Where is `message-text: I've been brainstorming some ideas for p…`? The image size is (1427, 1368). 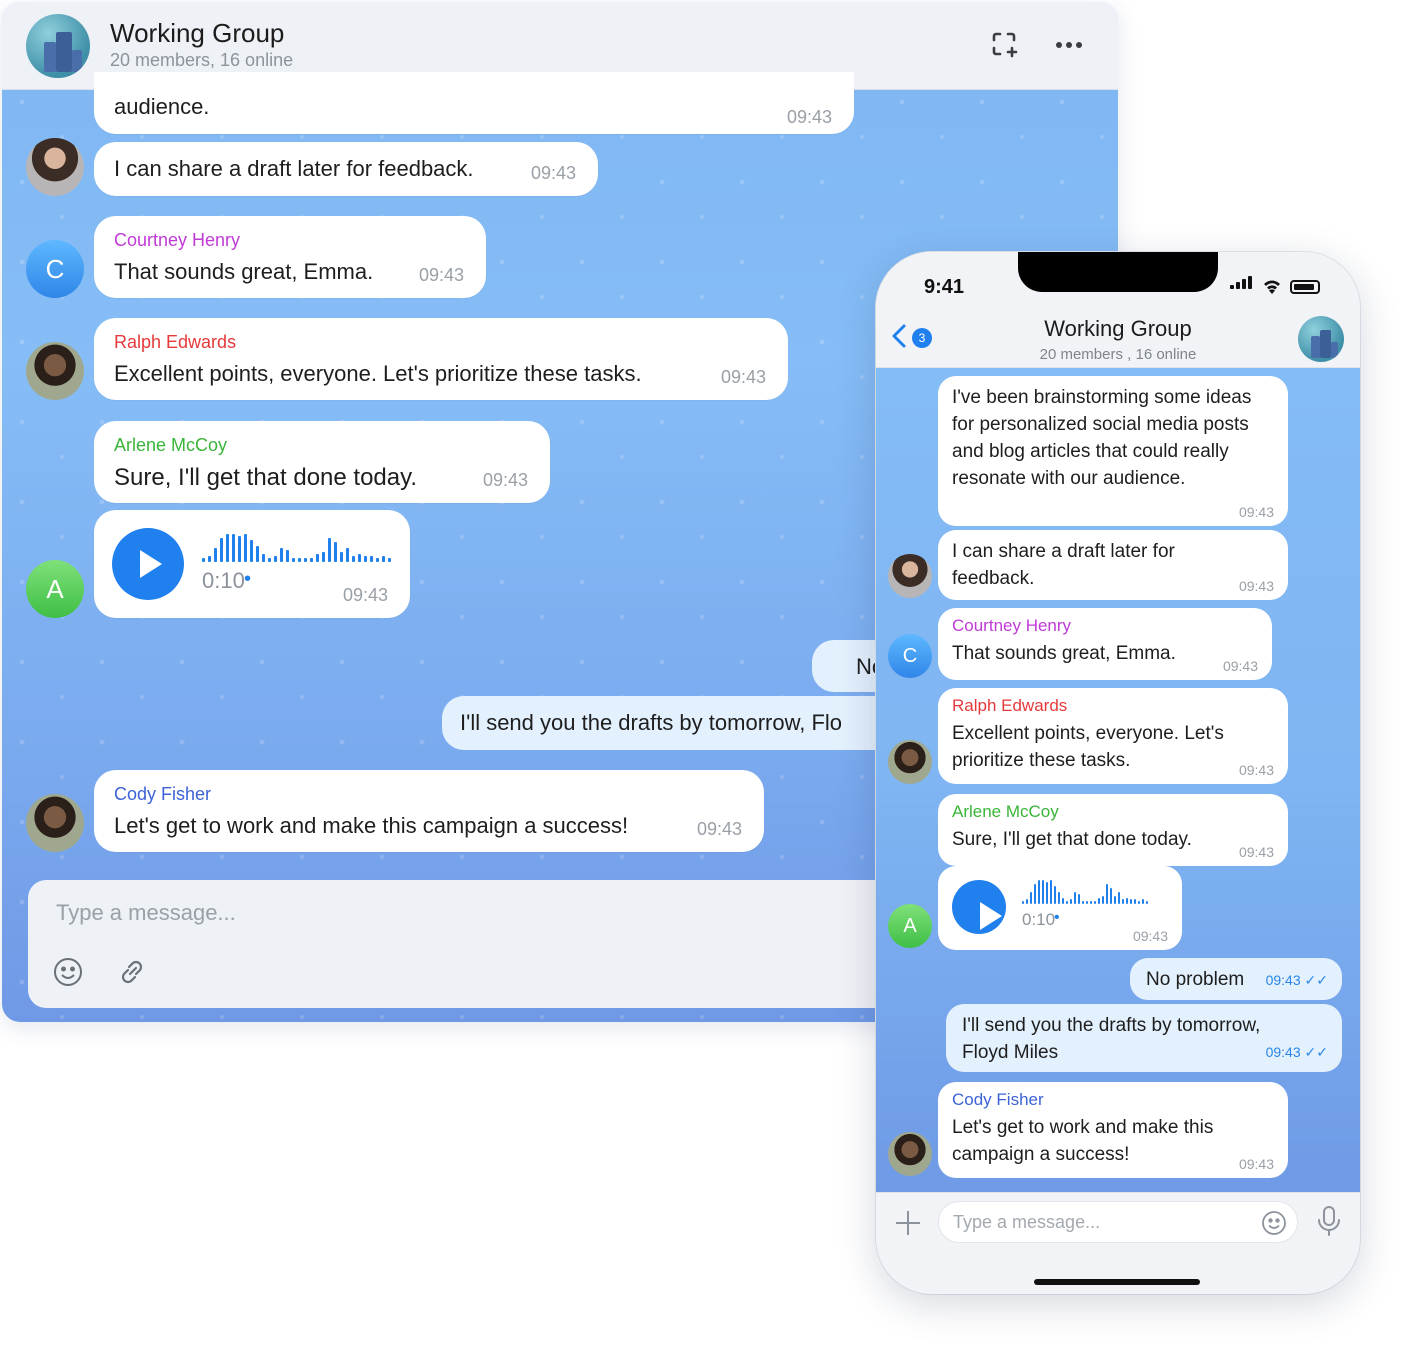
message-text: I've been brainstorming some ideas for p… is located at coordinates (1102, 438).